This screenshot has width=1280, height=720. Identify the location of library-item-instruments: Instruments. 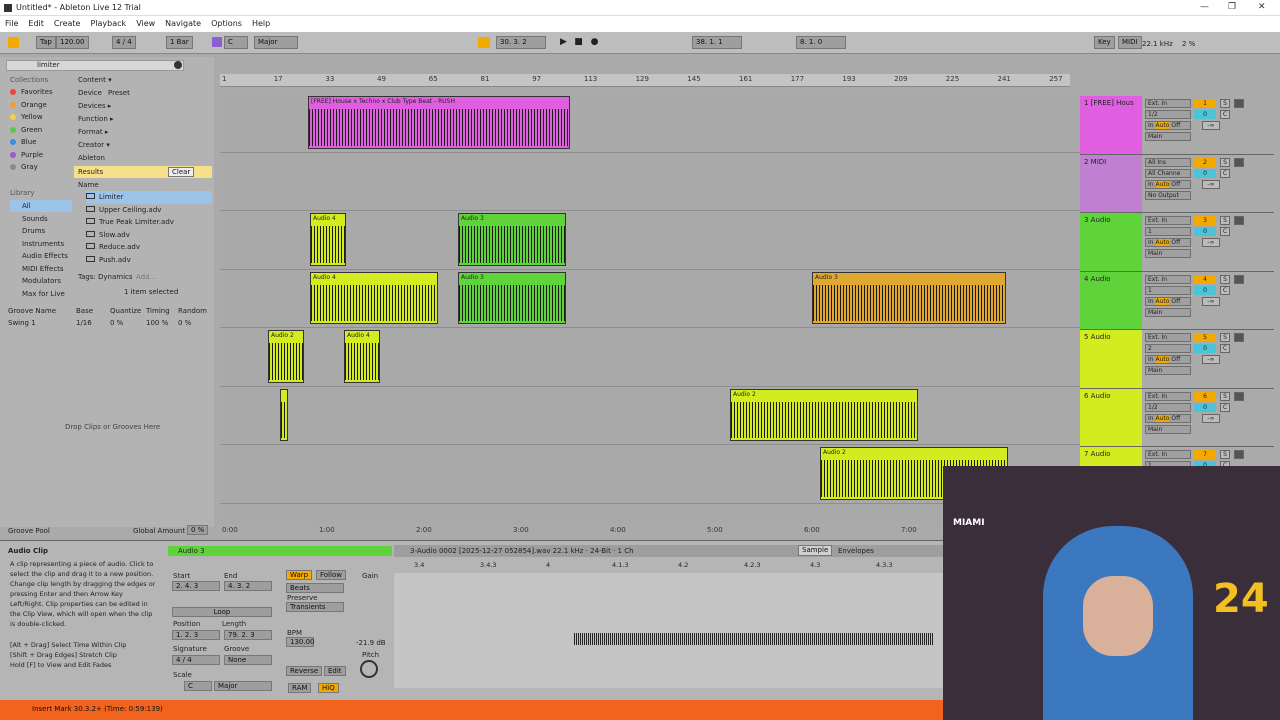
(40, 244).